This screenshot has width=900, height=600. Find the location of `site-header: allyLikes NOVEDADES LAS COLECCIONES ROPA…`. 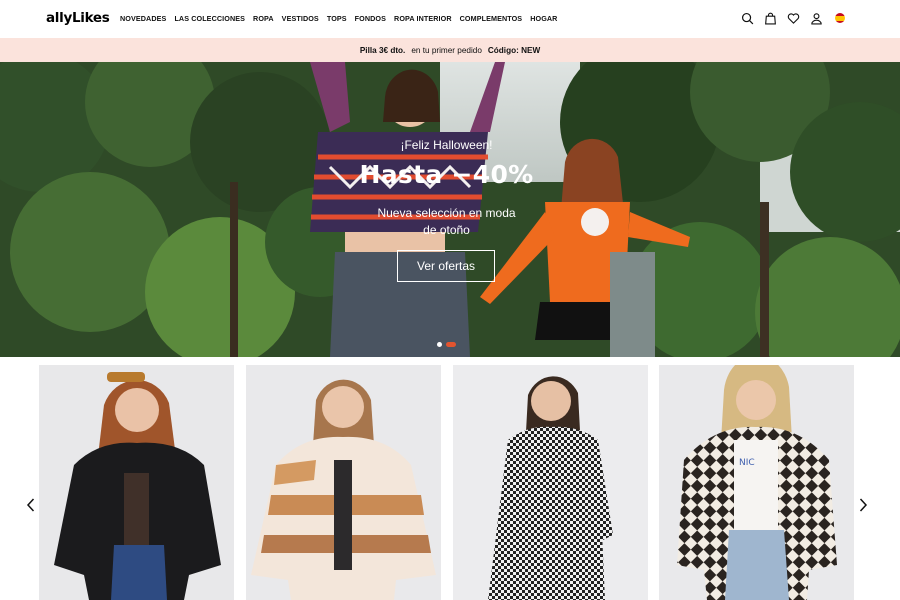

site-header: allyLikes NOVEDADES LAS COLECCIONES ROPA… is located at coordinates (450, 19).